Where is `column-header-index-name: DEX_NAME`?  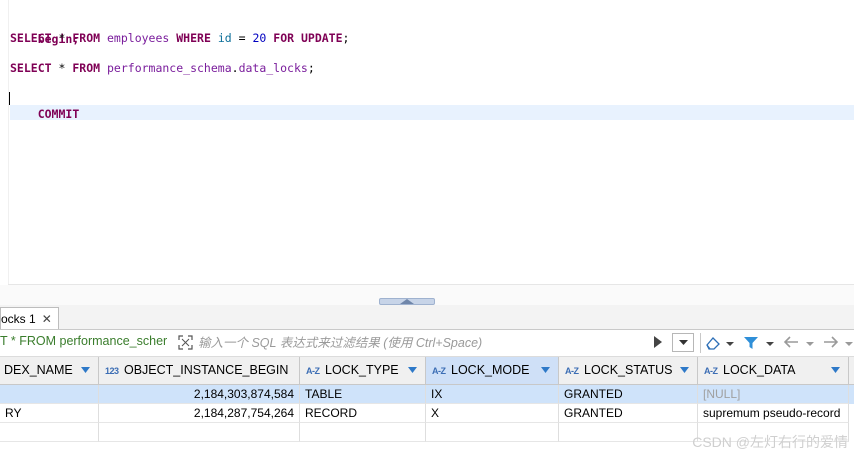 column-header-index-name: DEX_NAME is located at coordinates (49, 371).